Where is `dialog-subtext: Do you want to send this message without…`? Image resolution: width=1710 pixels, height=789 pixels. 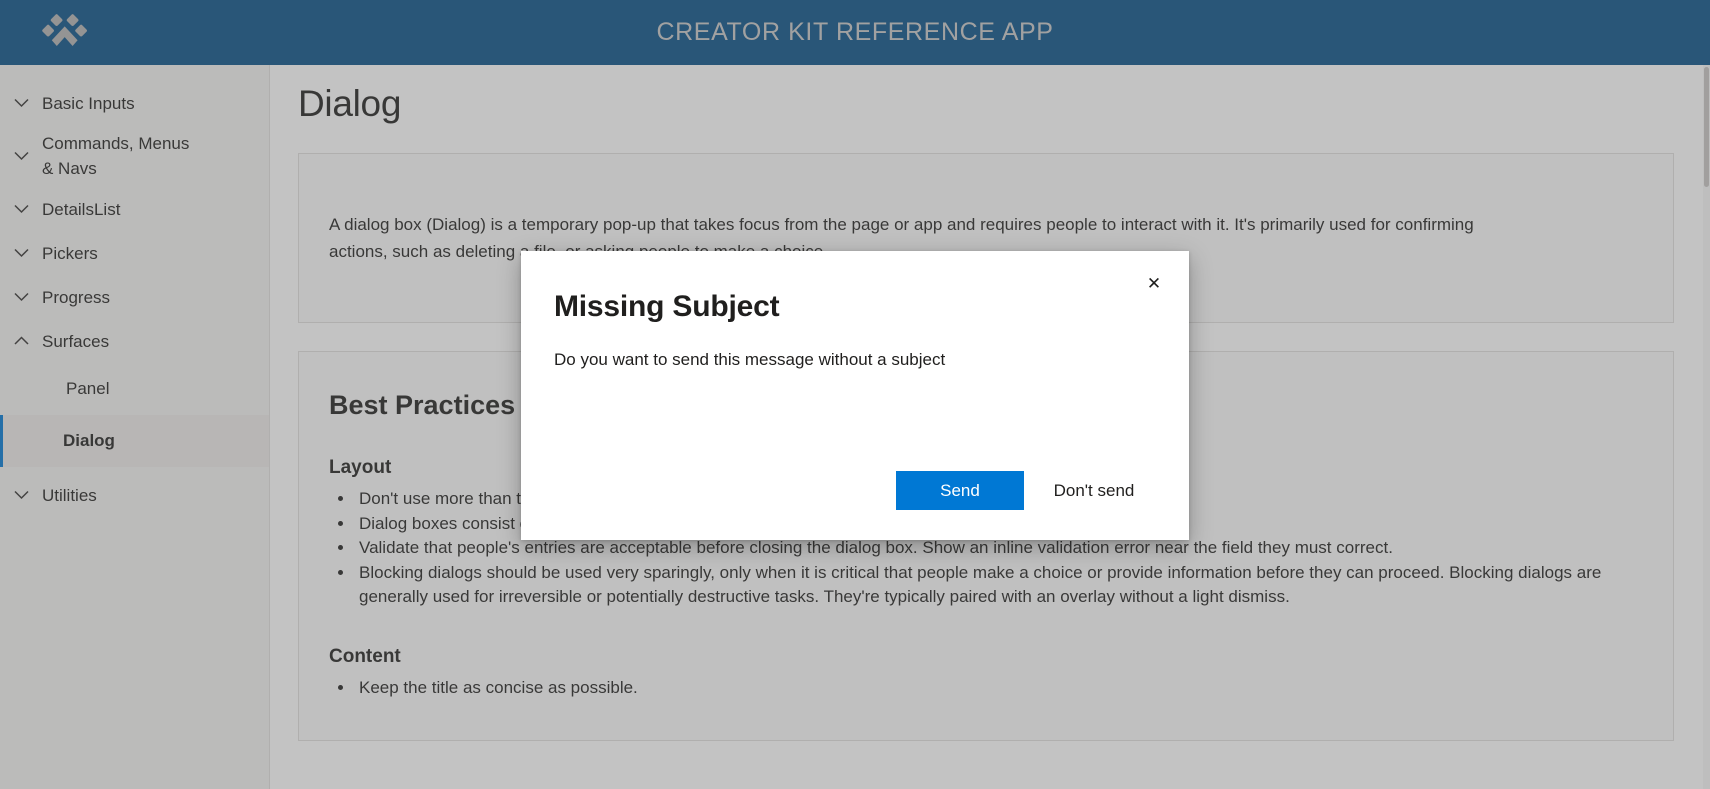
dialog-subtext: Do you want to send this message without… is located at coordinates (750, 359).